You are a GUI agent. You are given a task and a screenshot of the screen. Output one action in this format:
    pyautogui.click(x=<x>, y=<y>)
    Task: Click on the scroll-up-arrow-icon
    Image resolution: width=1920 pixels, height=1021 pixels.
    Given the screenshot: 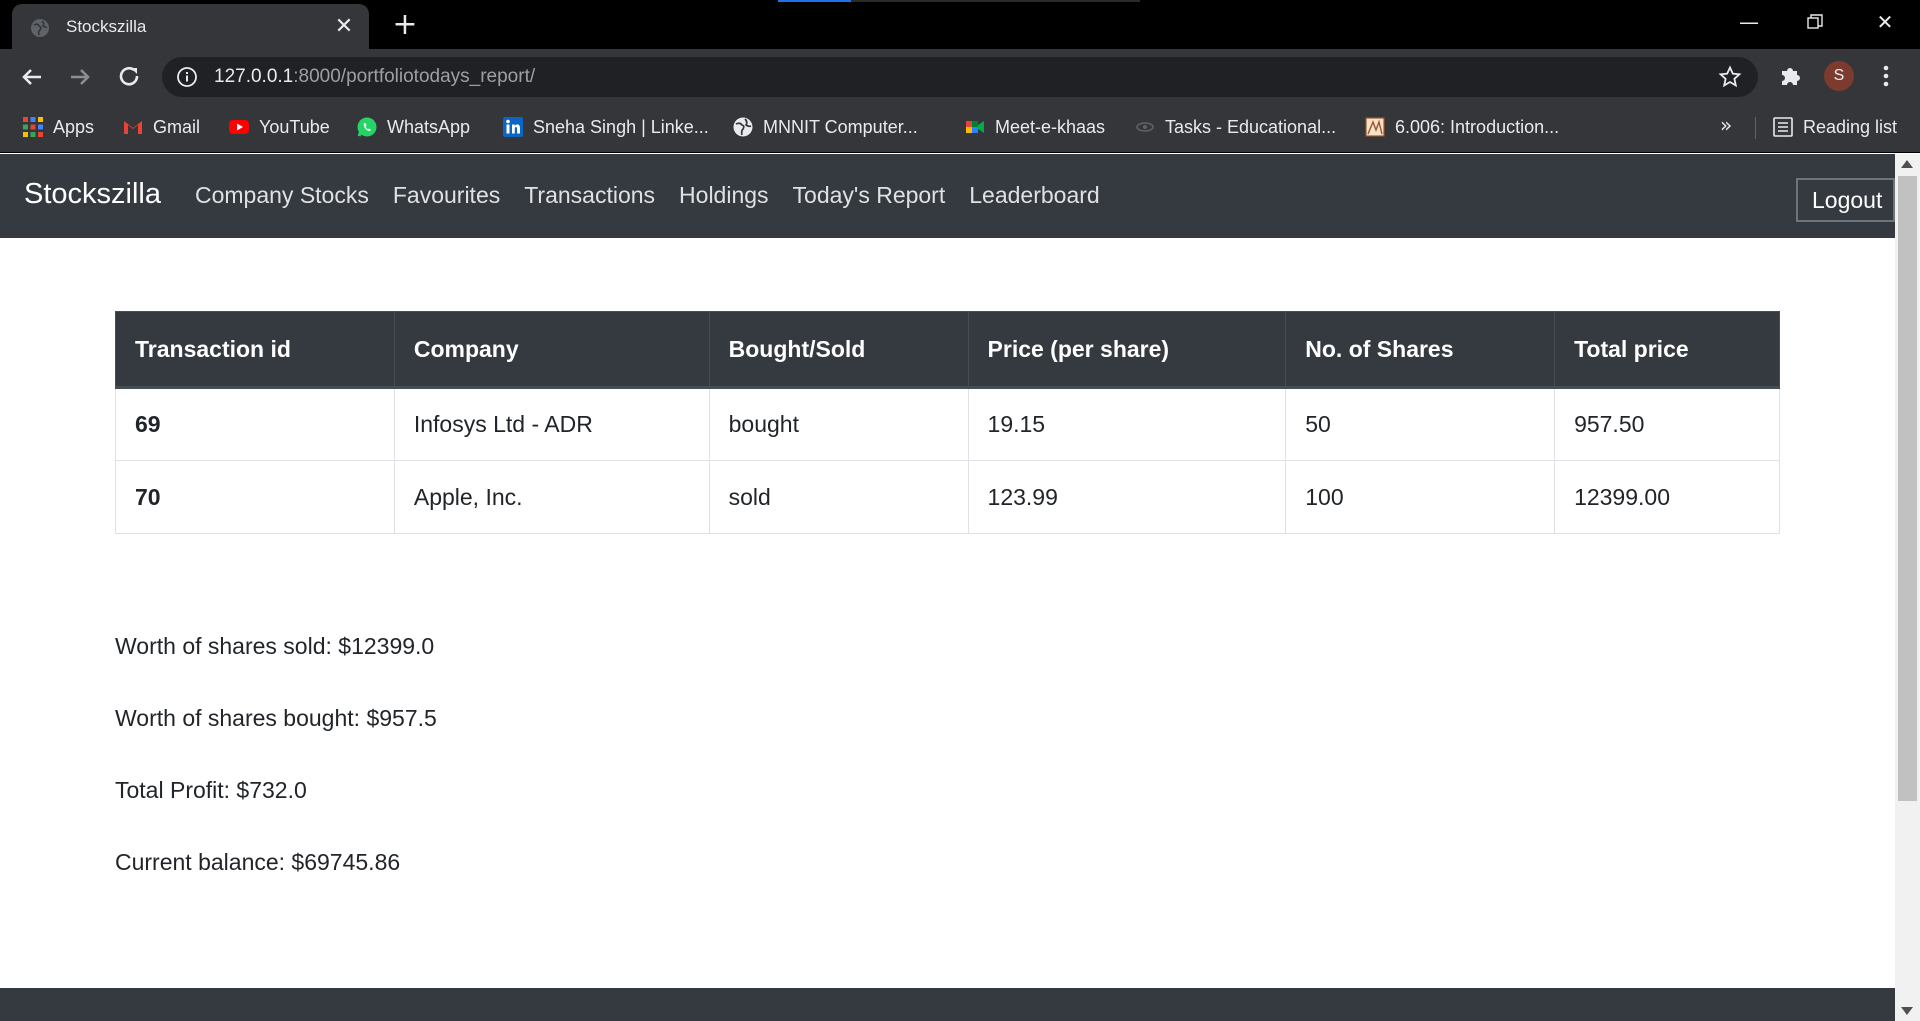 What is the action you would take?
    pyautogui.click(x=1907, y=164)
    